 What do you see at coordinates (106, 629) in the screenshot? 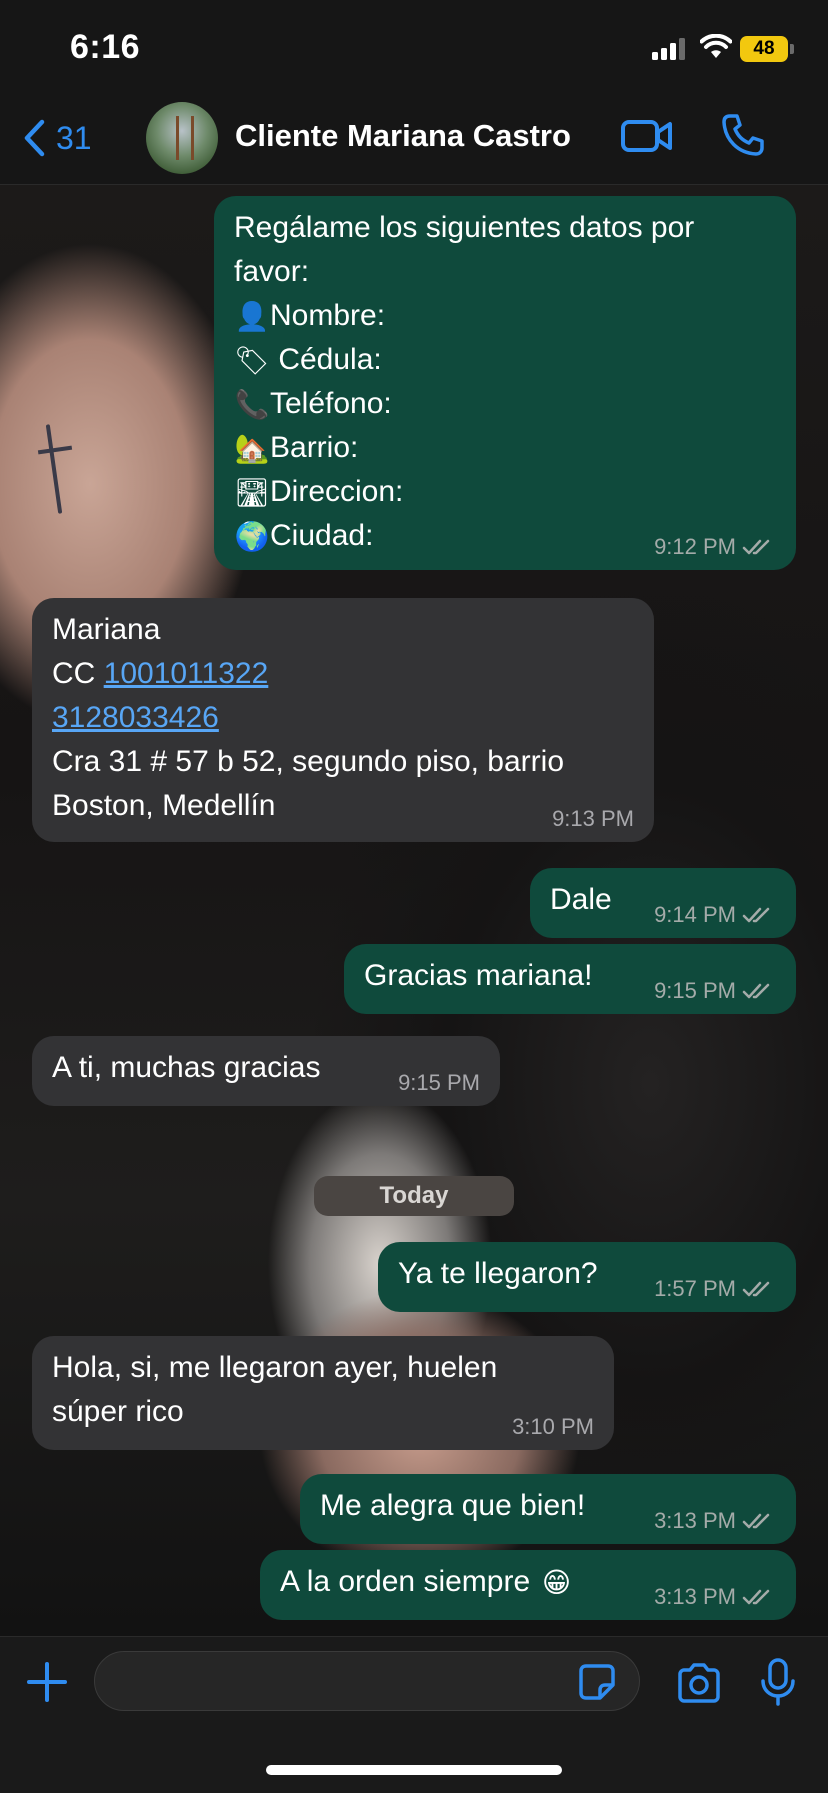
I see `message-line: Mariana` at bounding box center [106, 629].